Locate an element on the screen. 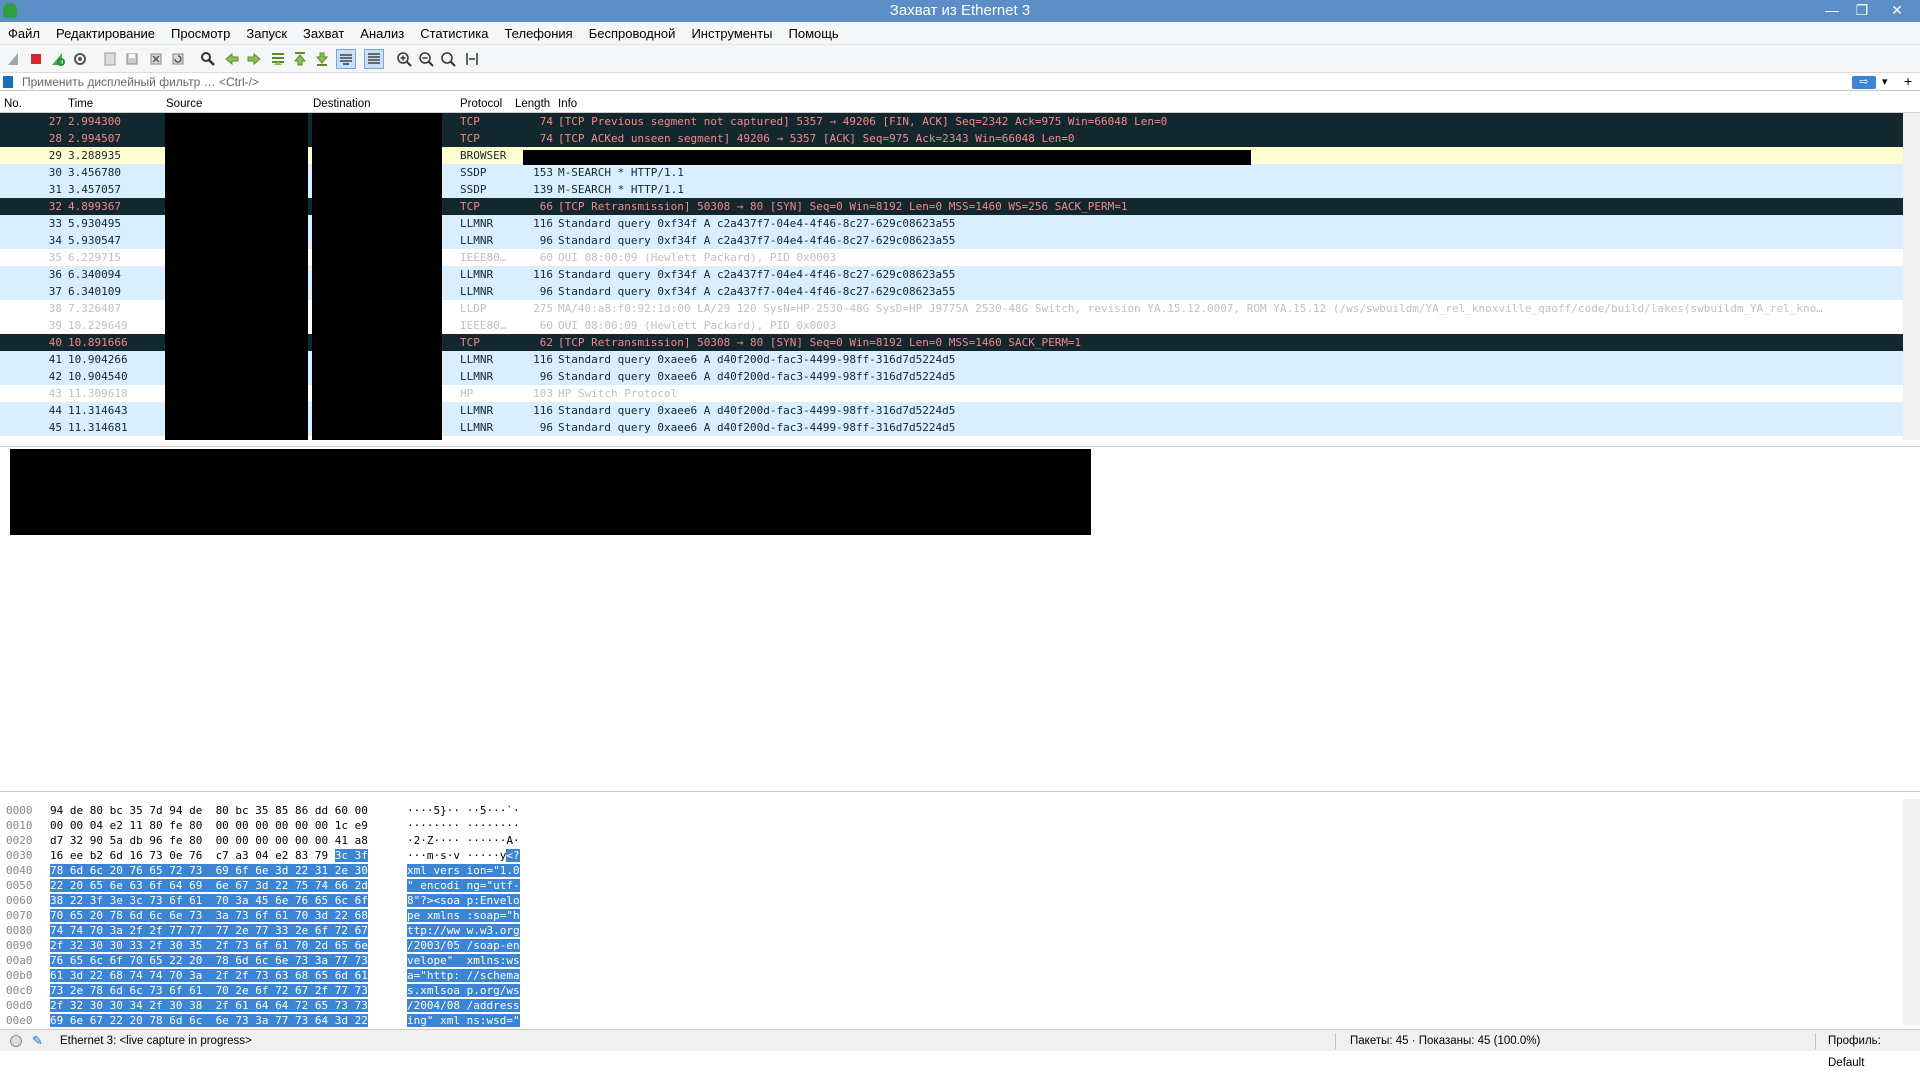 The image size is (1920, 1074). menu-item: Помощь is located at coordinates (814, 33).